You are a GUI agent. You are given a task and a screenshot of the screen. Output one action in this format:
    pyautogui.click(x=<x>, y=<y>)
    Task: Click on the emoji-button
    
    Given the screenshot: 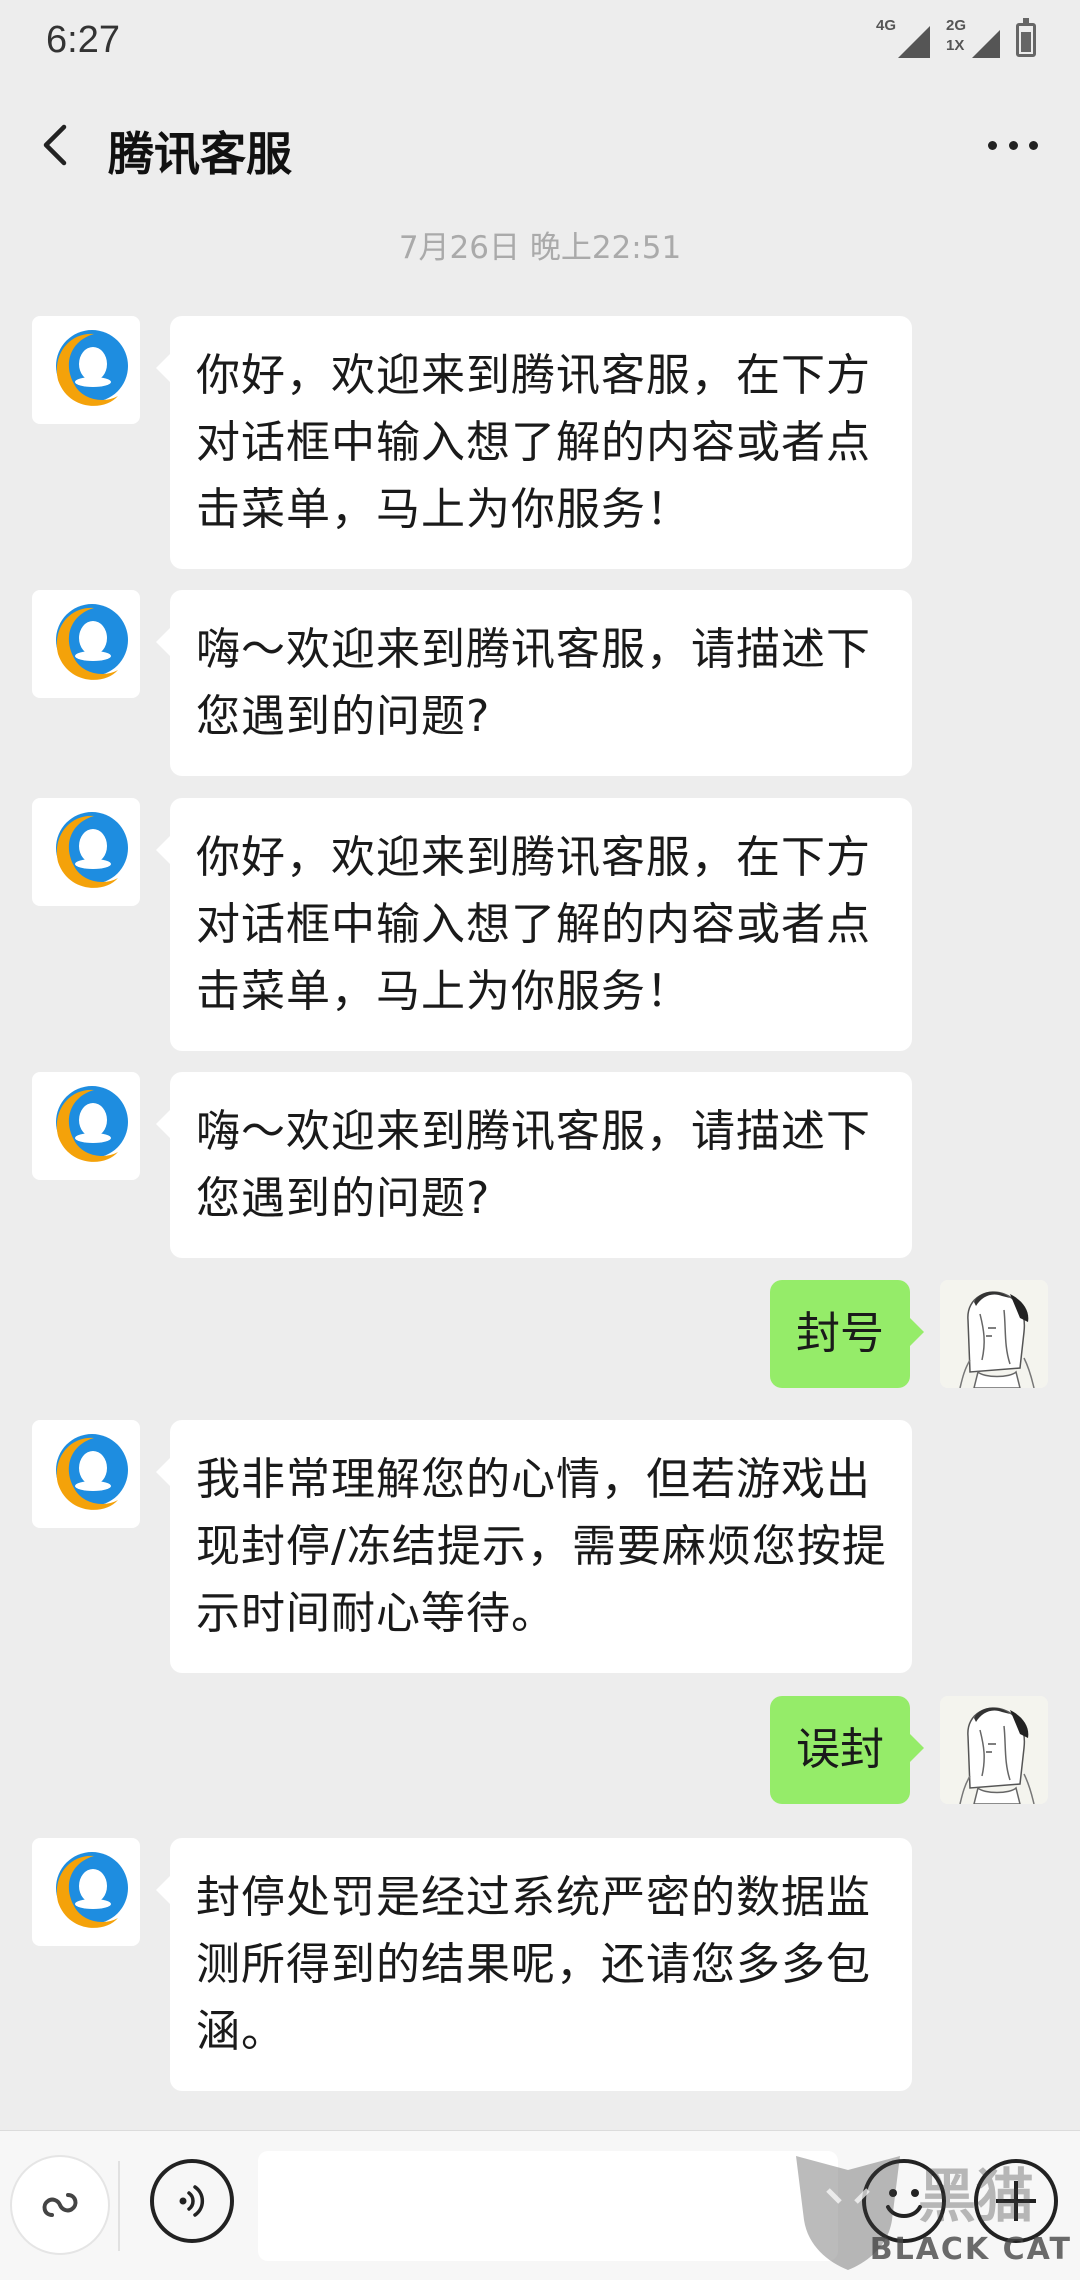 What is the action you would take?
    pyautogui.click(x=904, y=2201)
    